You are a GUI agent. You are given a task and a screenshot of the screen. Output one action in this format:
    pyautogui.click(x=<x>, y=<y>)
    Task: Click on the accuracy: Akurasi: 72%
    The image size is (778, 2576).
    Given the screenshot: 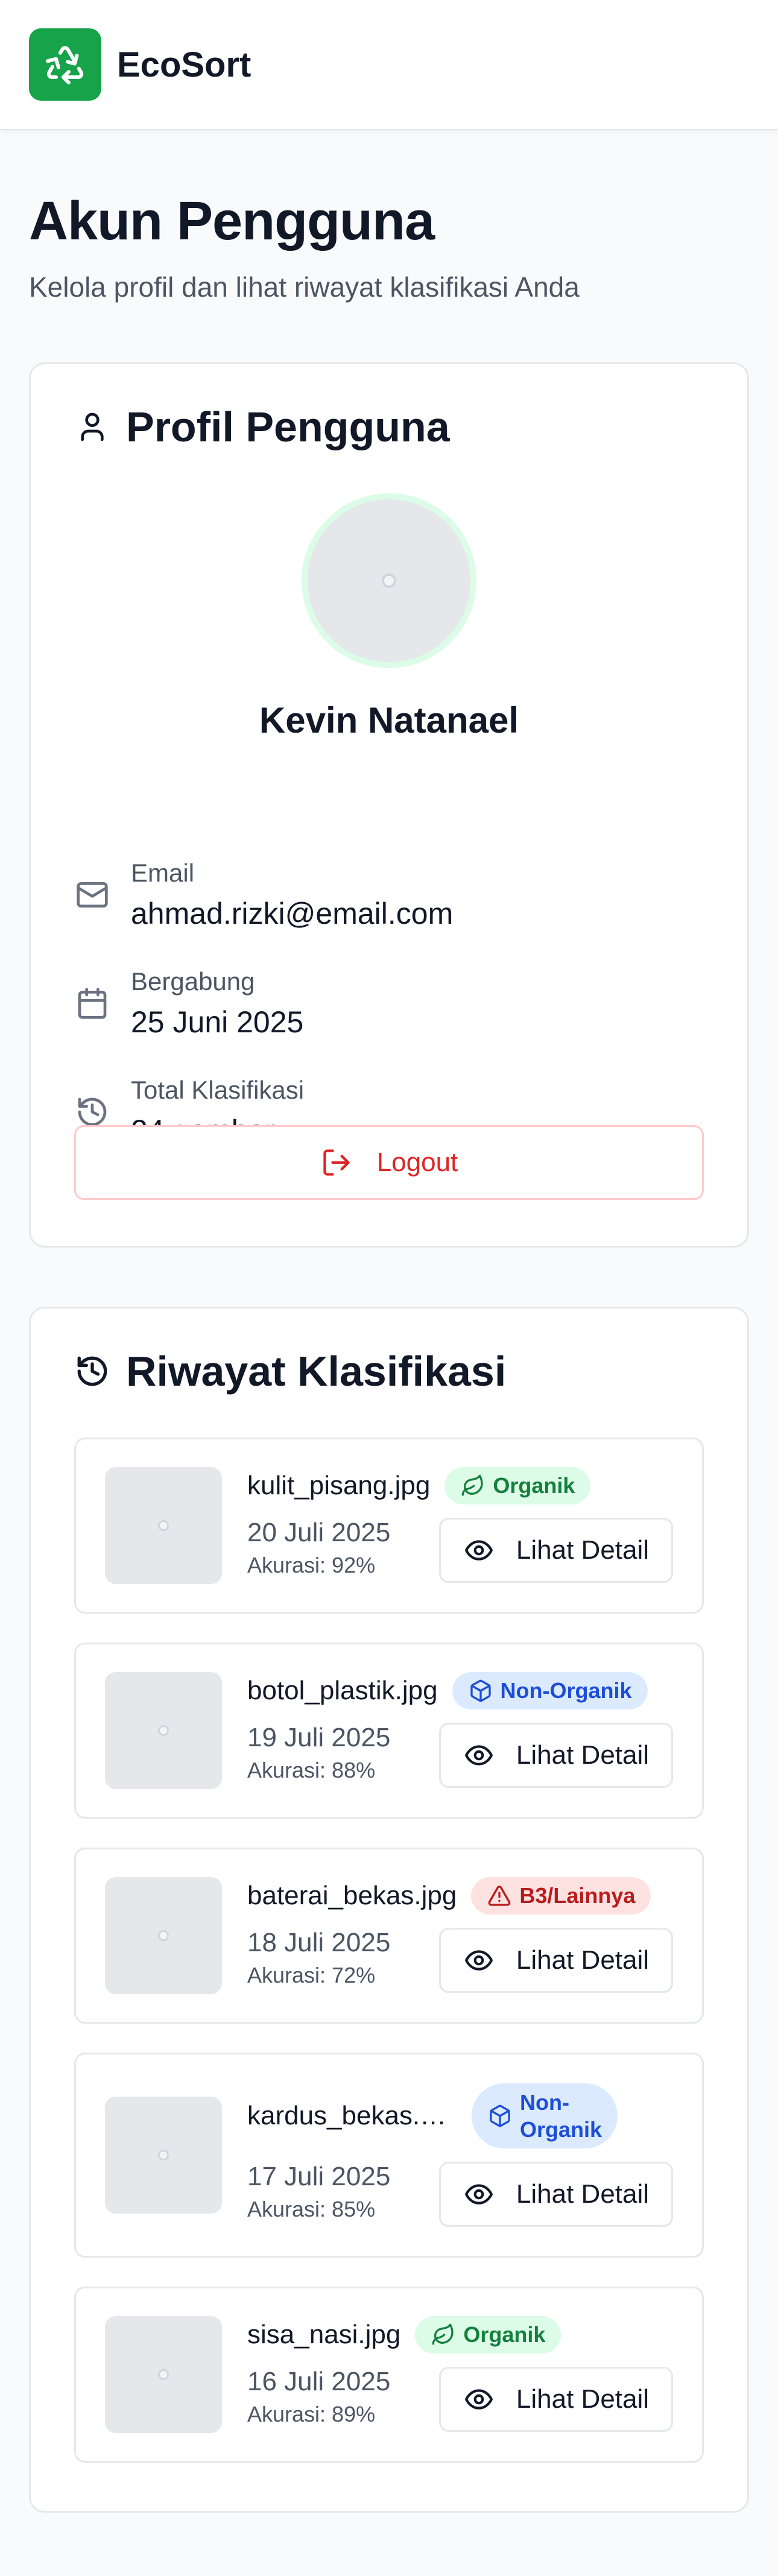 What is the action you would take?
    pyautogui.click(x=312, y=1975)
    